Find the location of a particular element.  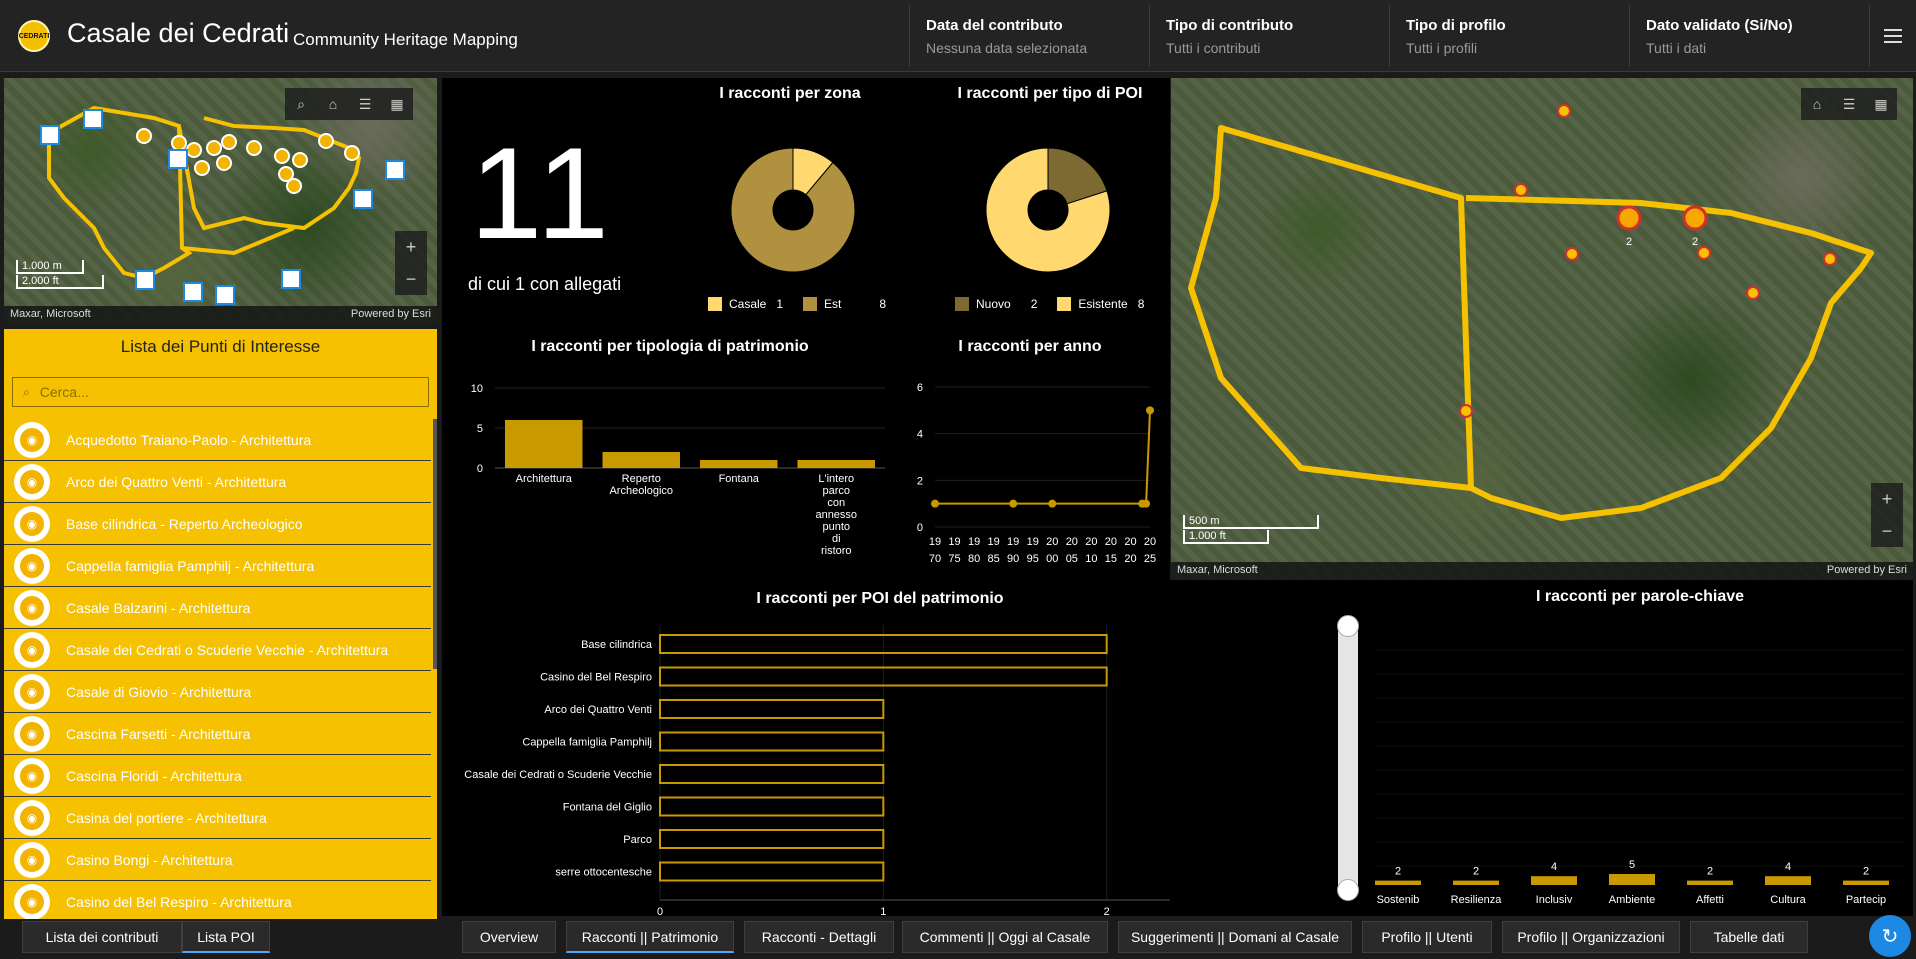

tab-profilo-utenti: Profilo || Utenti is located at coordinates (1427, 937).